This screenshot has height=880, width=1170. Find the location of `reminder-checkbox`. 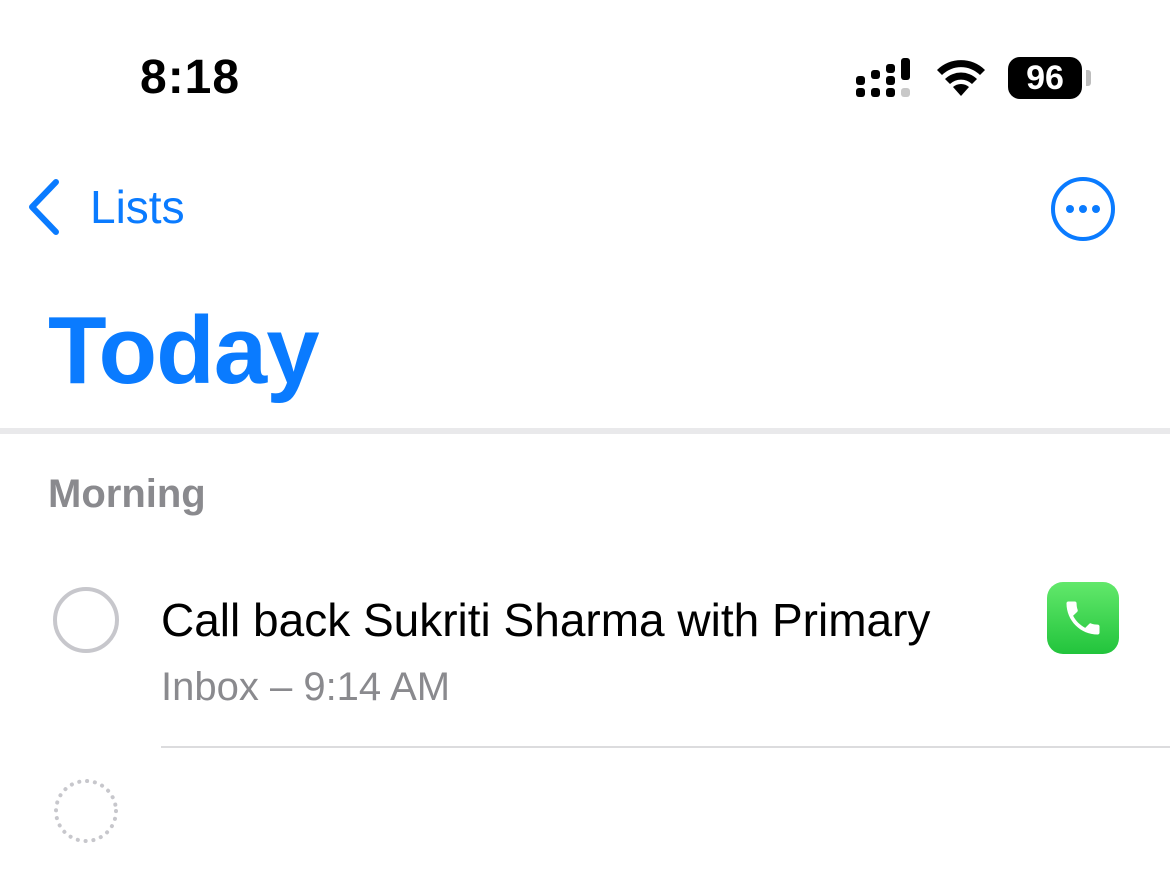

reminder-checkbox is located at coordinates (86, 620).